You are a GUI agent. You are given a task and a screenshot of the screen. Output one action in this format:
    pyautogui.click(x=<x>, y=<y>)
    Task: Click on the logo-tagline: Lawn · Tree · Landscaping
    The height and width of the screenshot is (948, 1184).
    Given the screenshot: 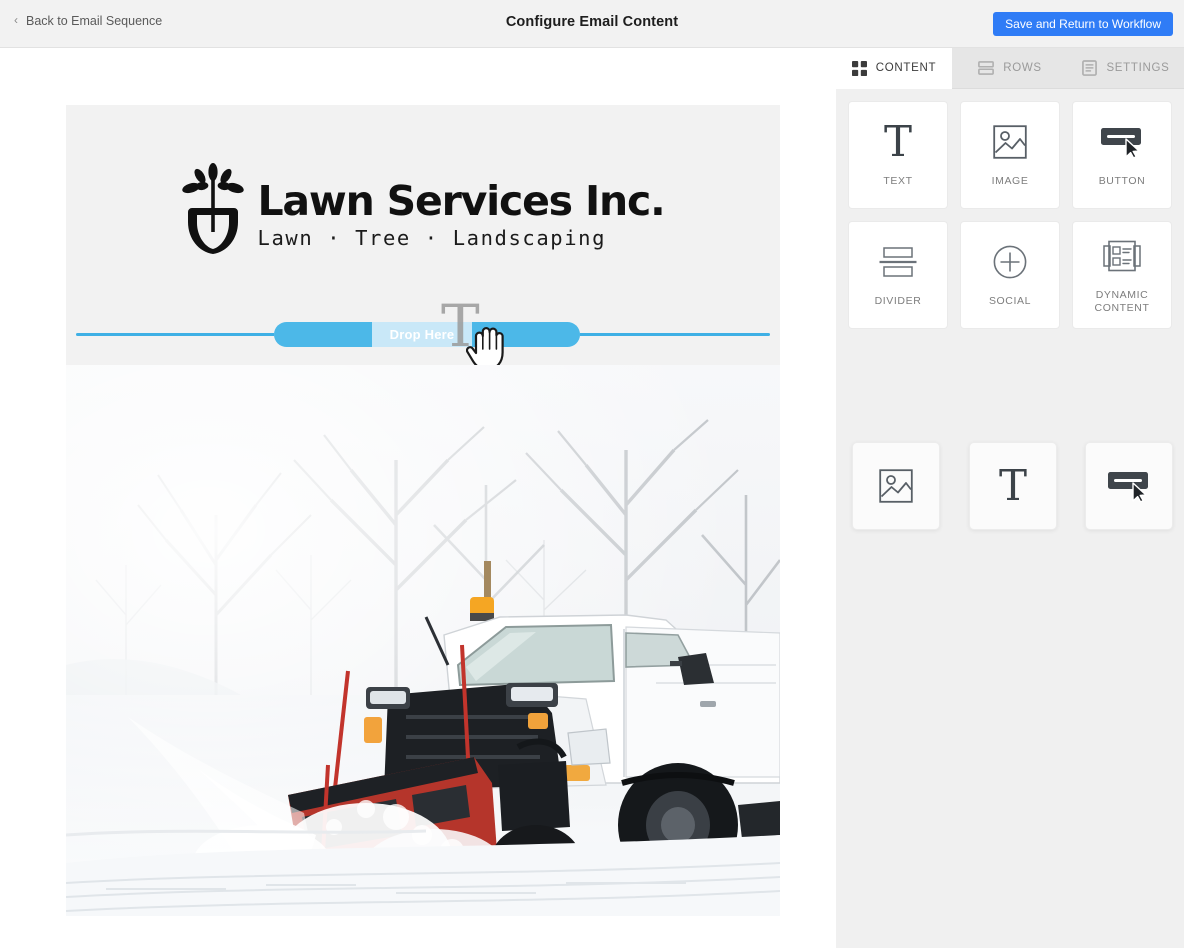 What is the action you would take?
    pyautogui.click(x=432, y=237)
    